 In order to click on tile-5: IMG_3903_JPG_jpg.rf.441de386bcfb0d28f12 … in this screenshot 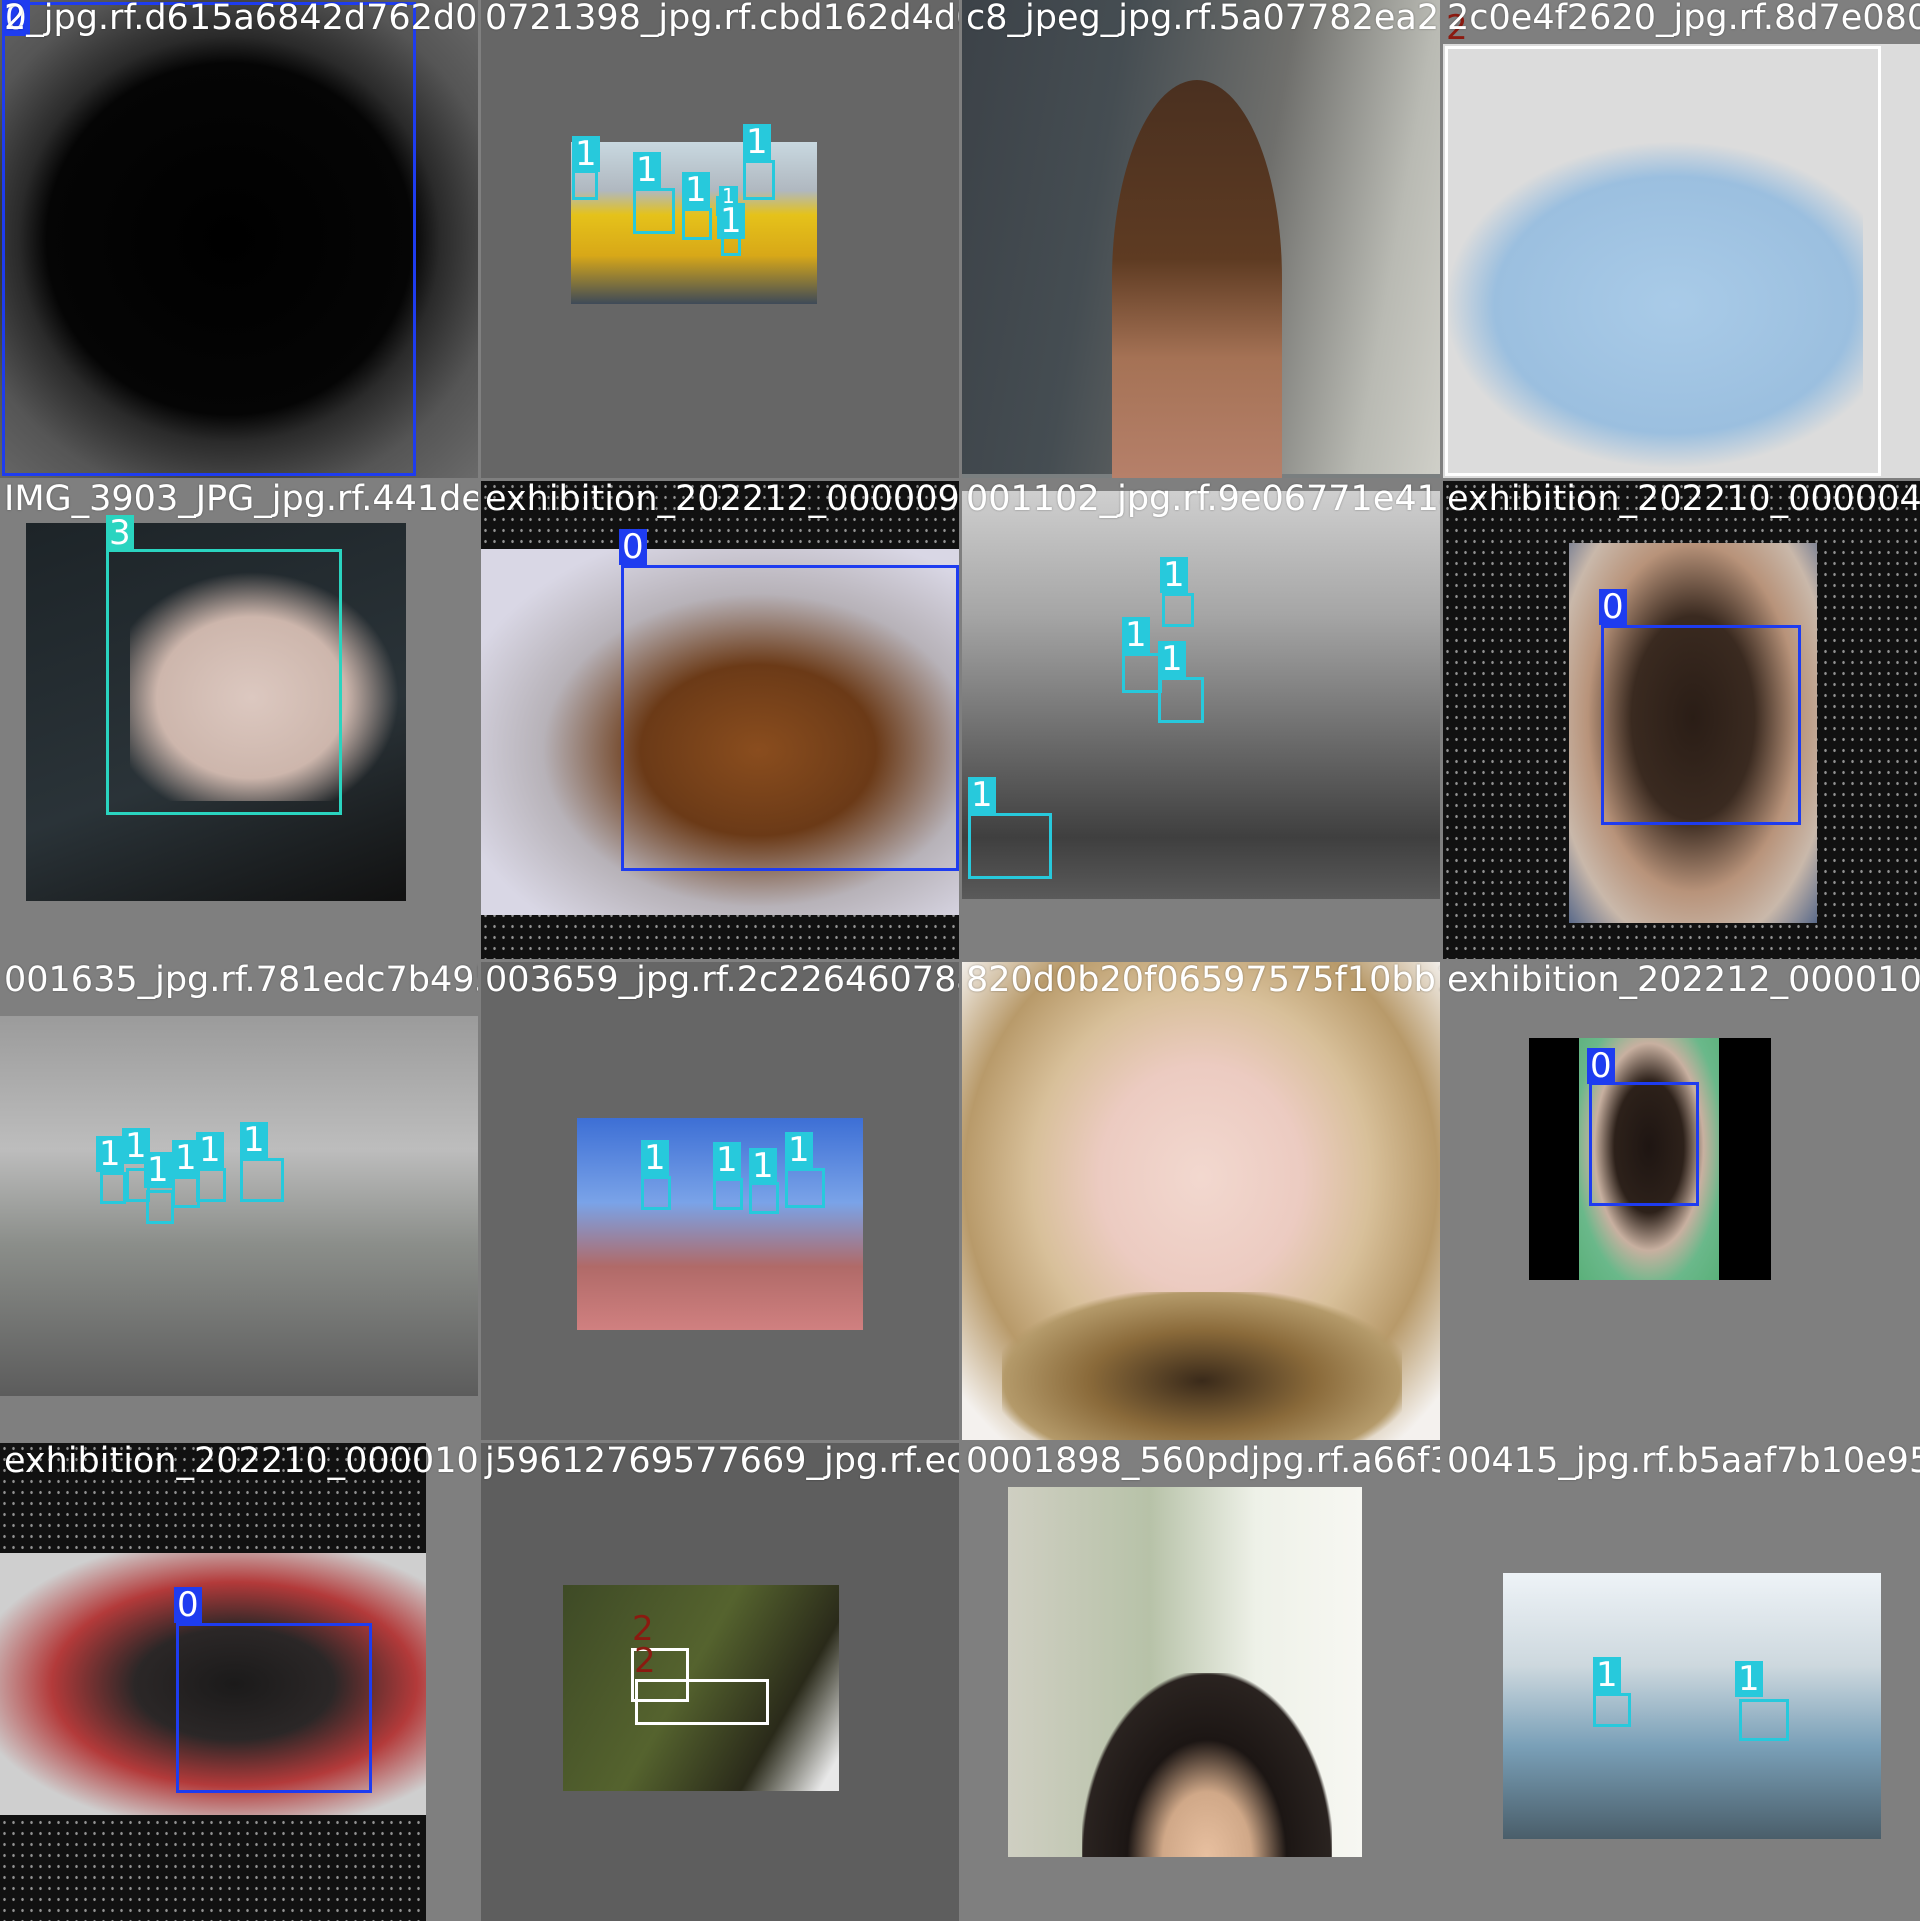, I will do `click(239, 720)`.